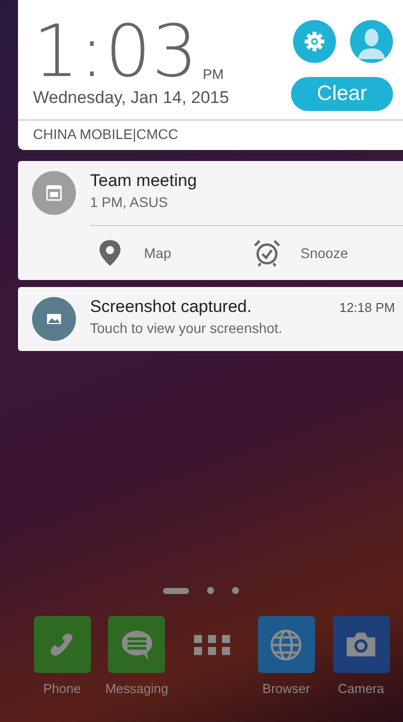 This screenshot has height=722, width=403. What do you see at coordinates (116, 51) in the screenshot?
I see `clock-time: 1:03` at bounding box center [116, 51].